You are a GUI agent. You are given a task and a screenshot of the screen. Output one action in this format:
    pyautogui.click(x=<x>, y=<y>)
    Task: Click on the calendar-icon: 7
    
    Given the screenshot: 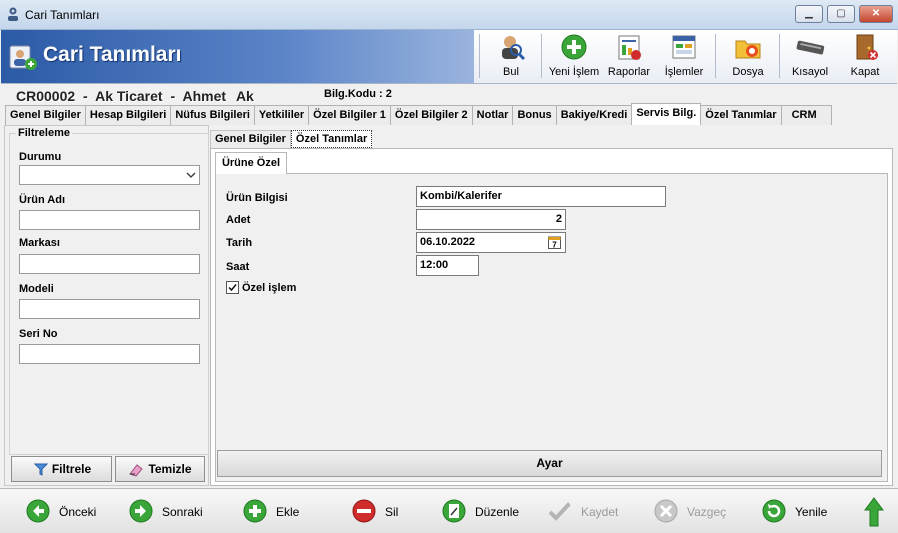 What is the action you would take?
    pyautogui.click(x=554, y=242)
    